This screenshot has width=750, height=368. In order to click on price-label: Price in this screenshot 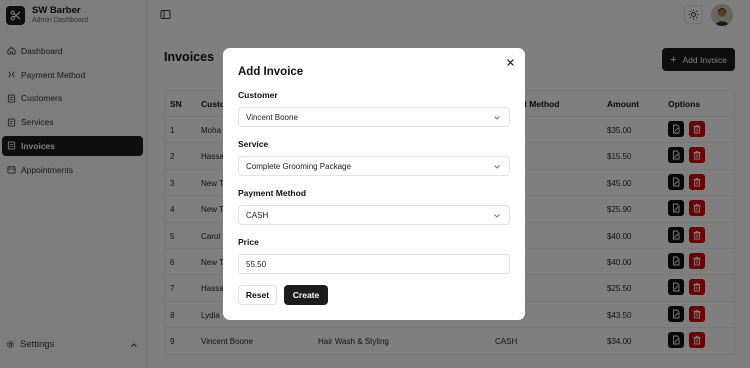, I will do `click(248, 242)`.